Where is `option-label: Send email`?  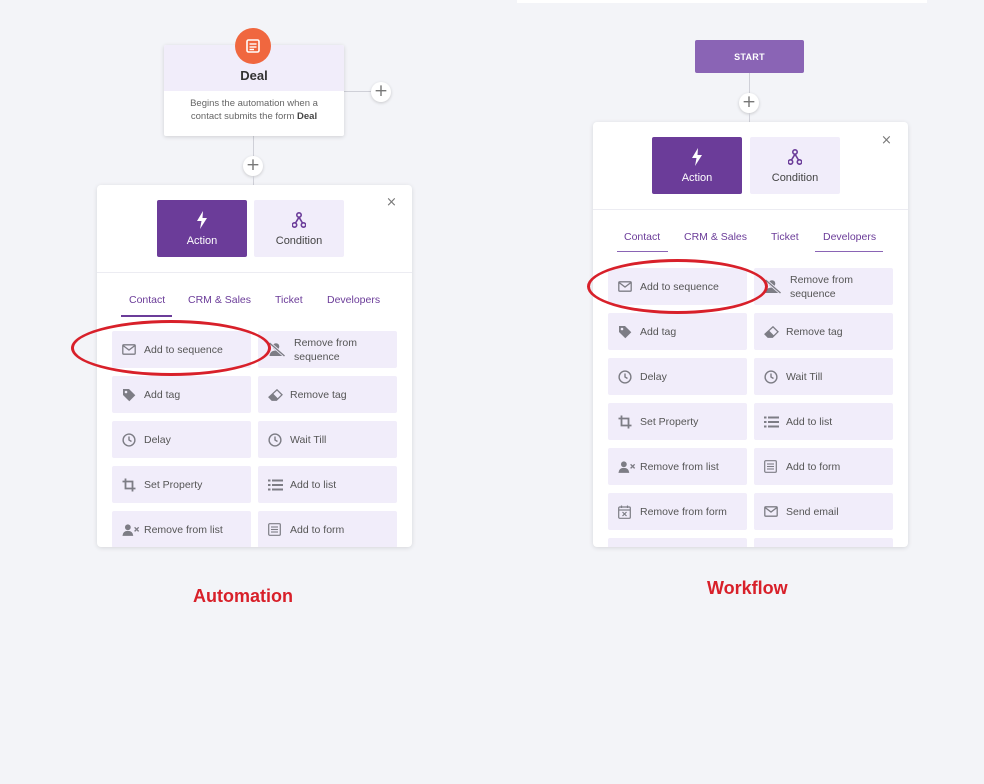
option-label: Send email is located at coordinates (812, 511).